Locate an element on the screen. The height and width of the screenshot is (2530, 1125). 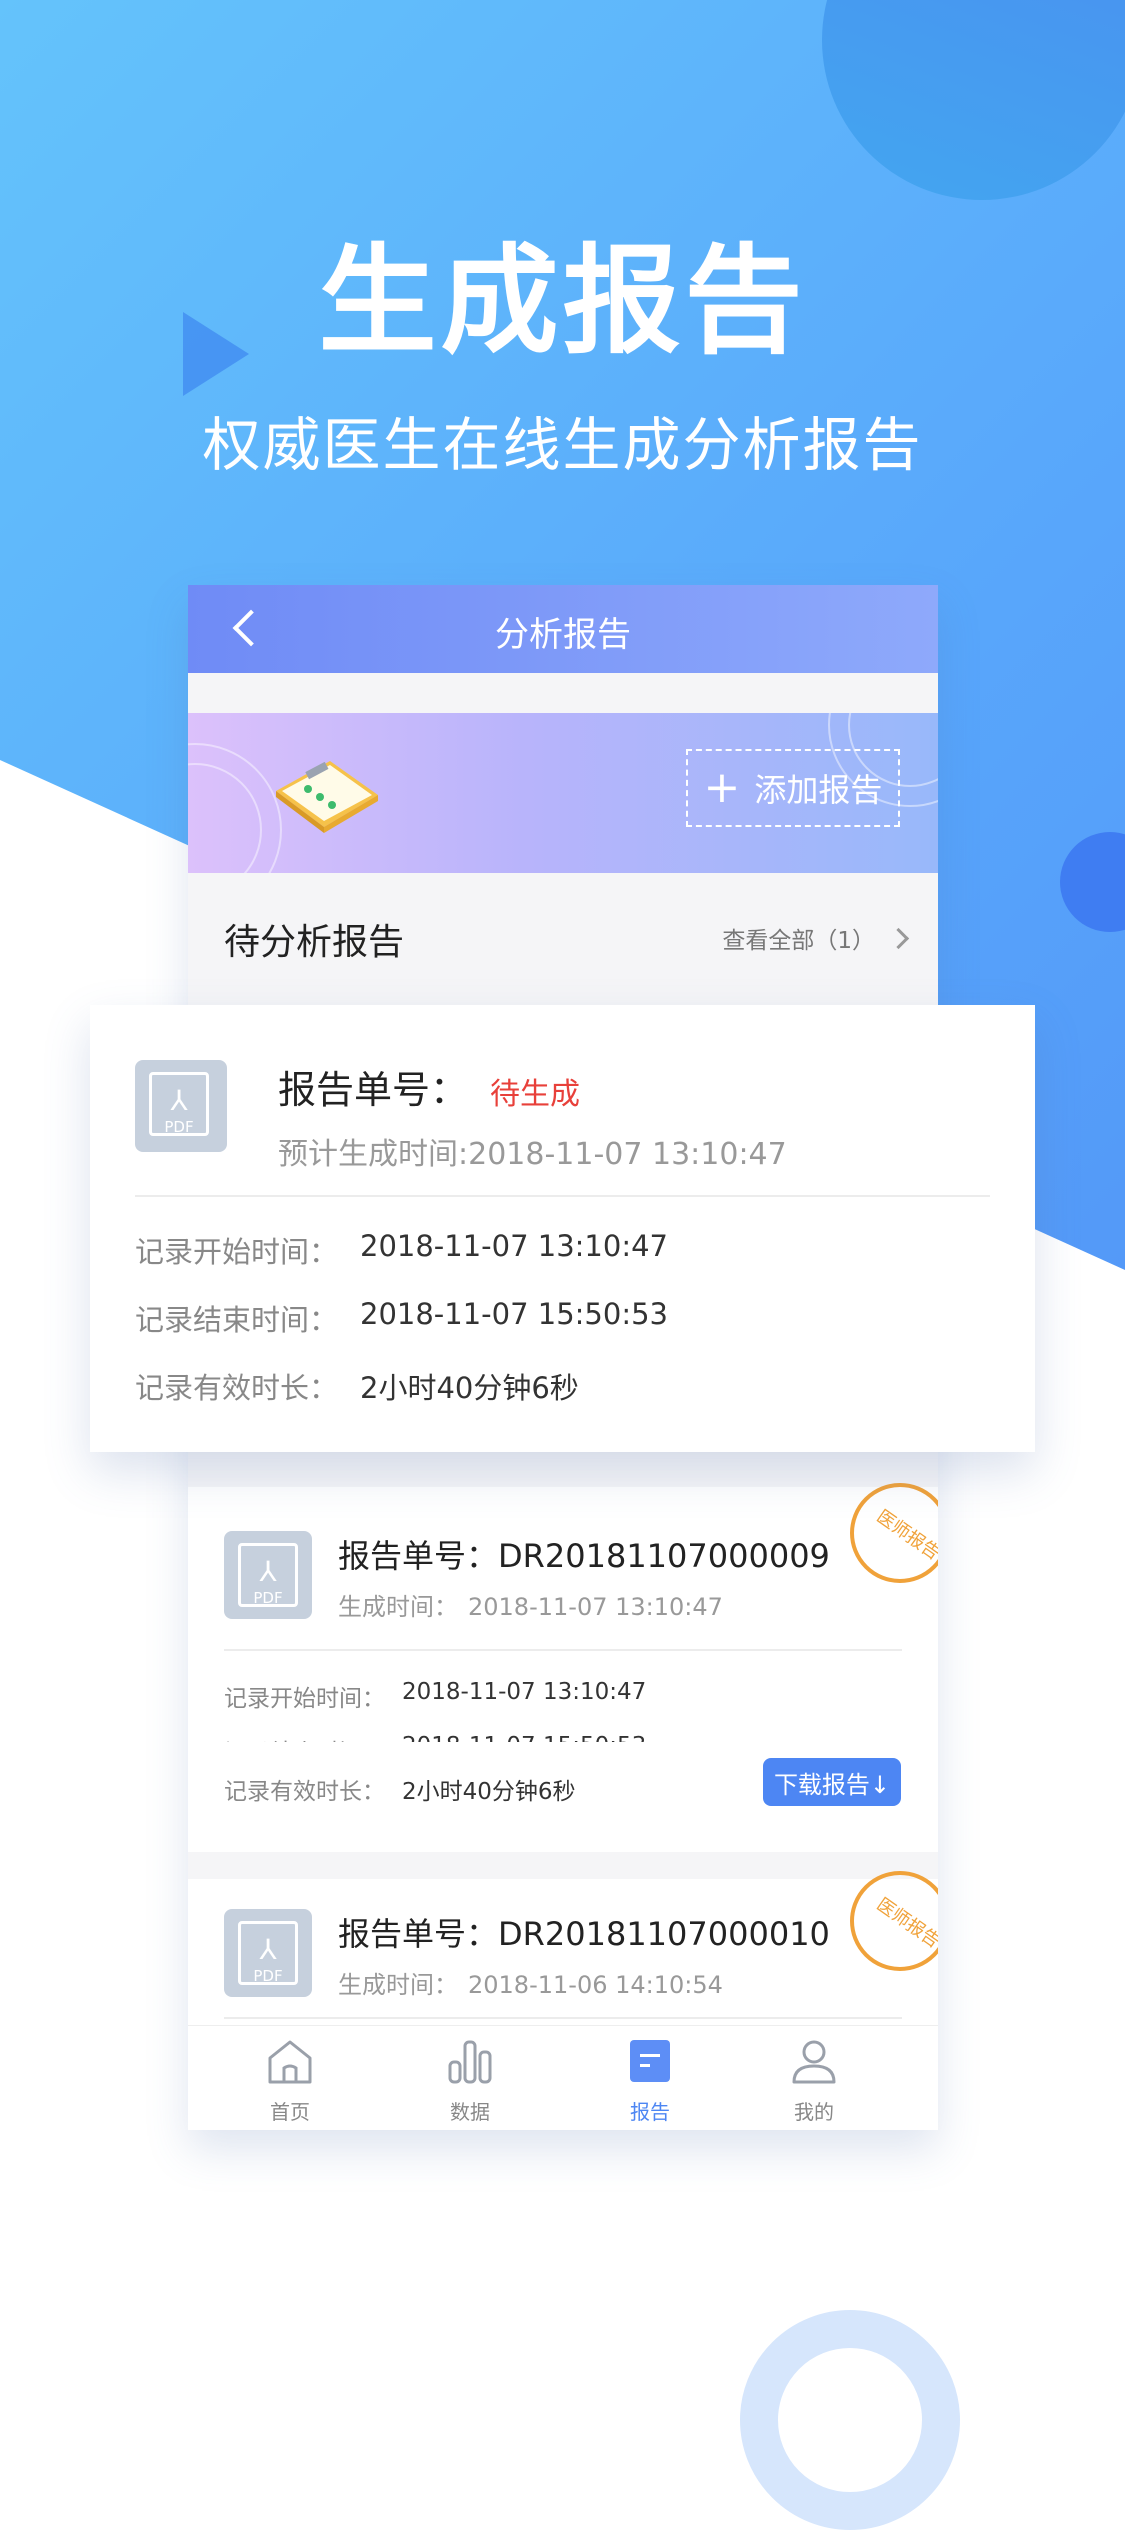
nav-title: 分析报告 is located at coordinates (563, 635).